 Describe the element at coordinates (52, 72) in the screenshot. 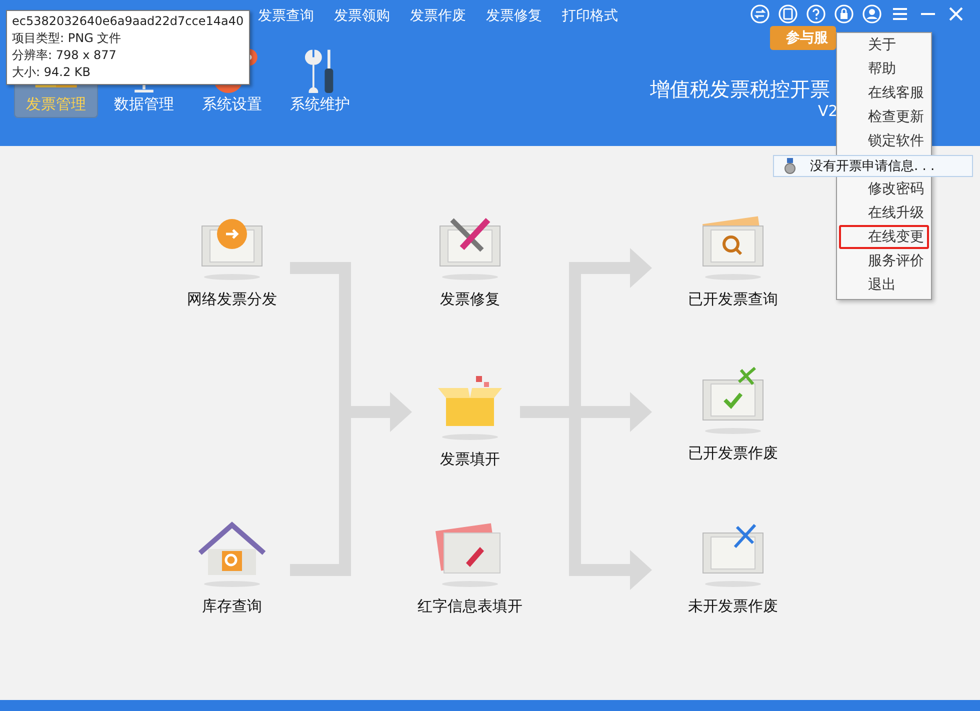

I see `tooltip-line: 大小: 94.2 KB` at that location.